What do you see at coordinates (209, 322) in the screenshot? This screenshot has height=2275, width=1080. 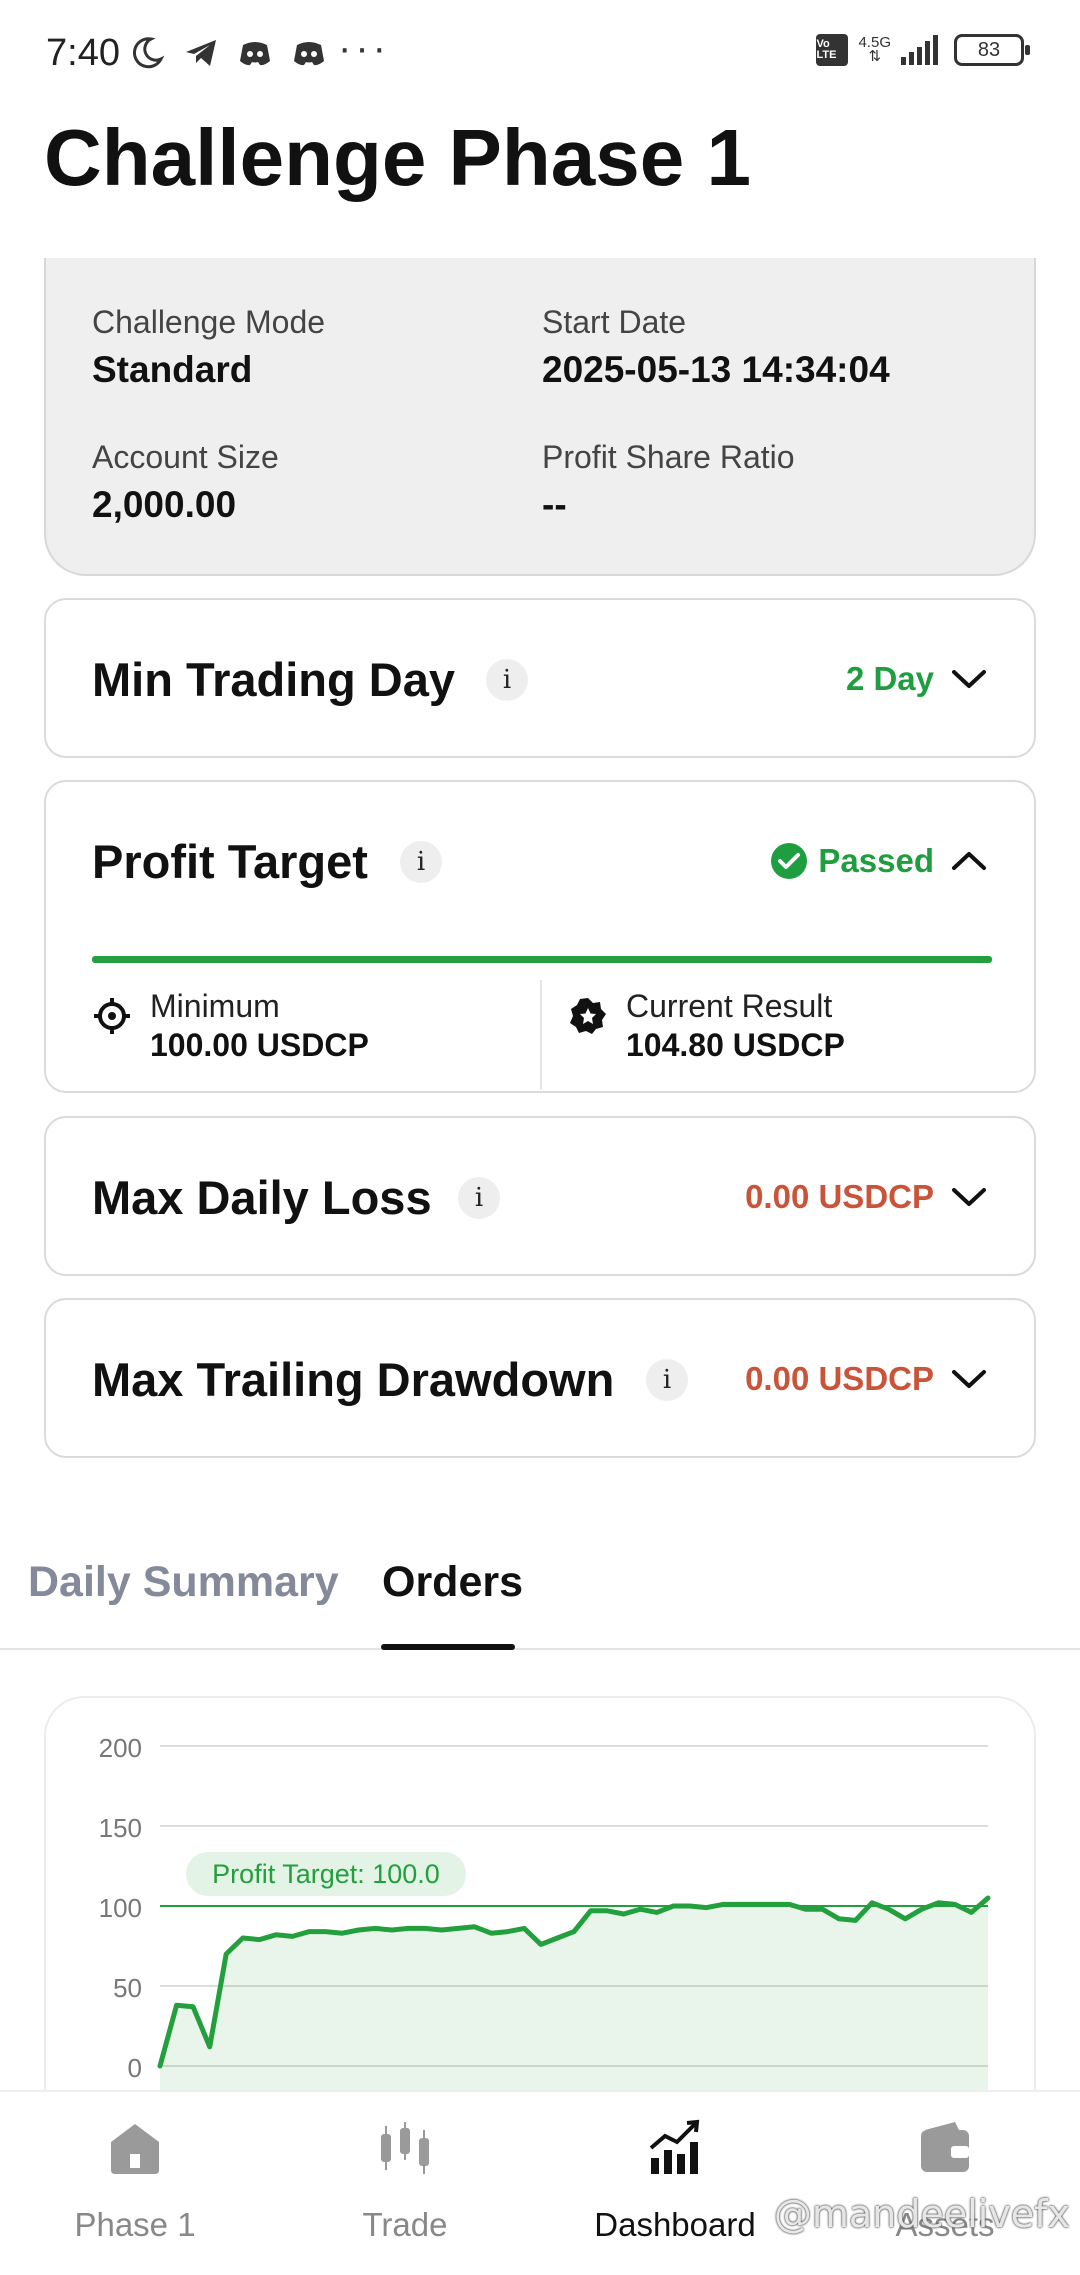 I see `challenge-mode-label: Challenge Mode` at bounding box center [209, 322].